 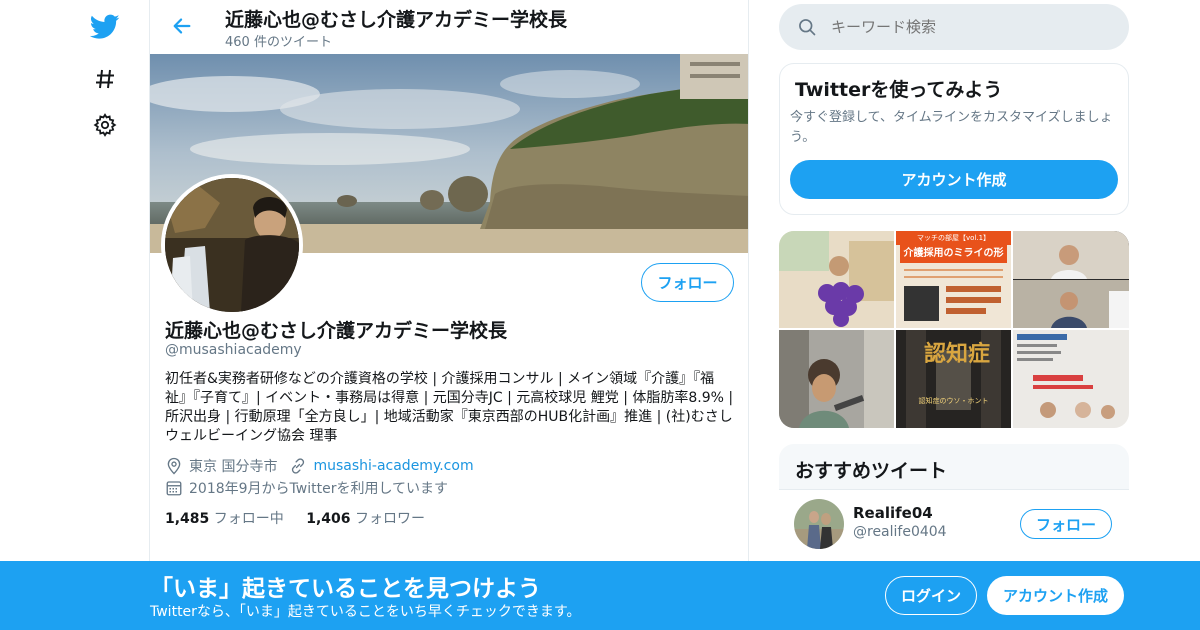 What do you see at coordinates (304, 518) in the screenshot?
I see `follow-counts: 1,485 フォロー中 1,406 フォロワー` at bounding box center [304, 518].